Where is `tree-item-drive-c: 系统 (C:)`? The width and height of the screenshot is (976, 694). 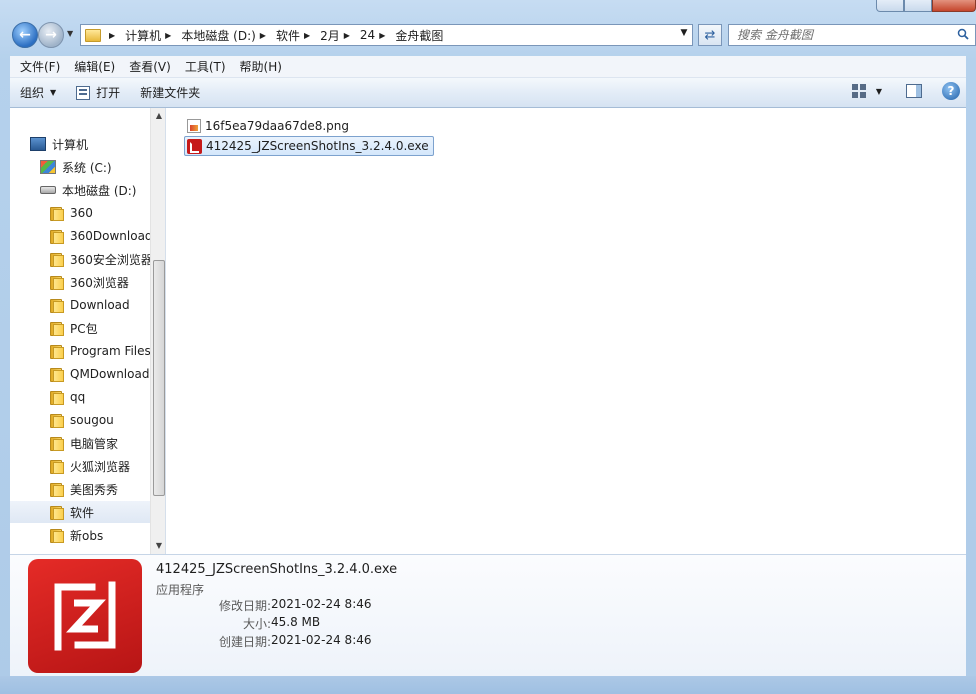 tree-item-drive-c: 系统 (C:) is located at coordinates (76, 167).